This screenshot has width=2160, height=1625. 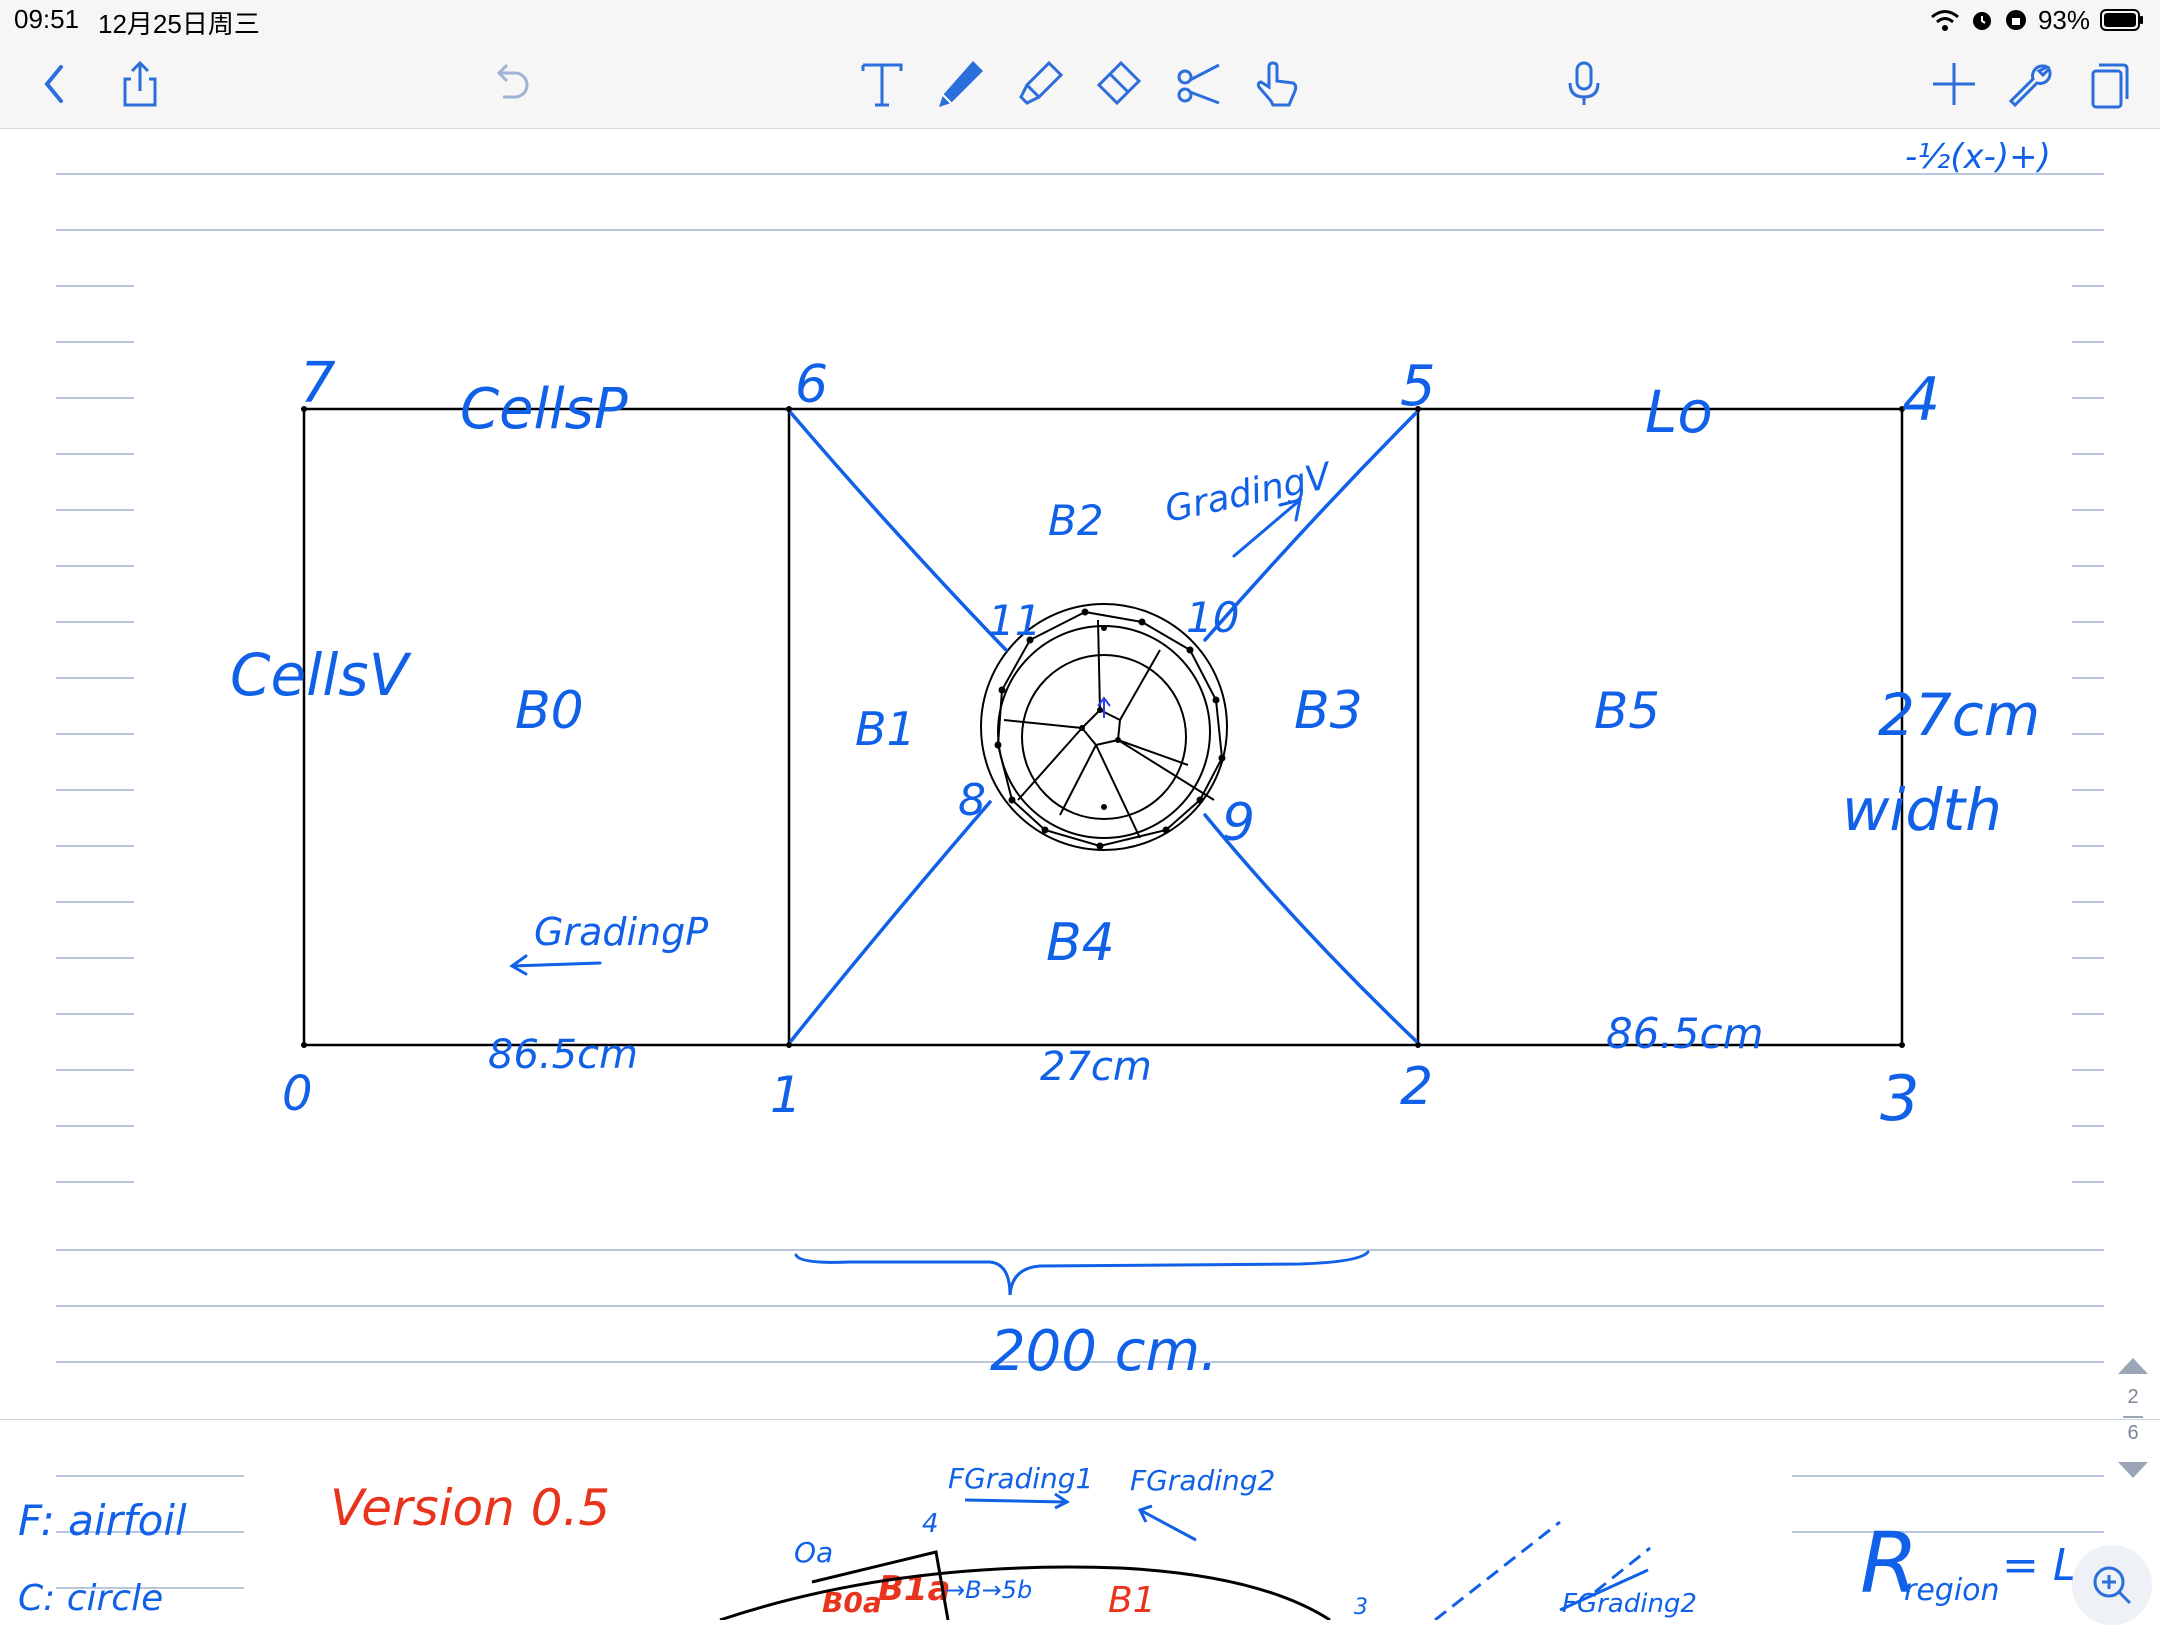 What do you see at coordinates (1080, 84) in the screenshot?
I see `toolbar` at bounding box center [1080, 84].